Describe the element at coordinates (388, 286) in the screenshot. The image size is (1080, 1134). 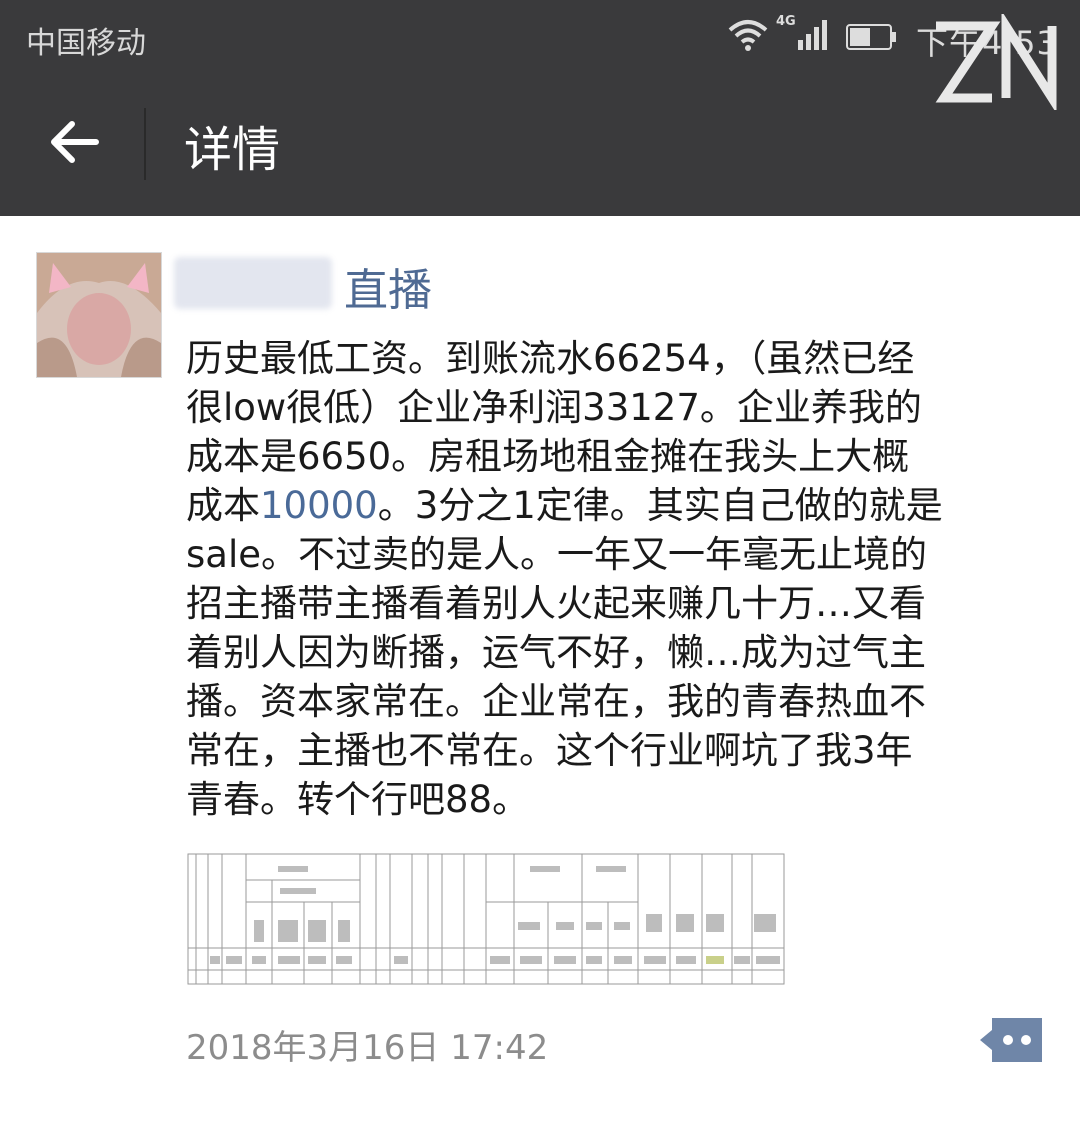
I see `author-tag: 直播` at that location.